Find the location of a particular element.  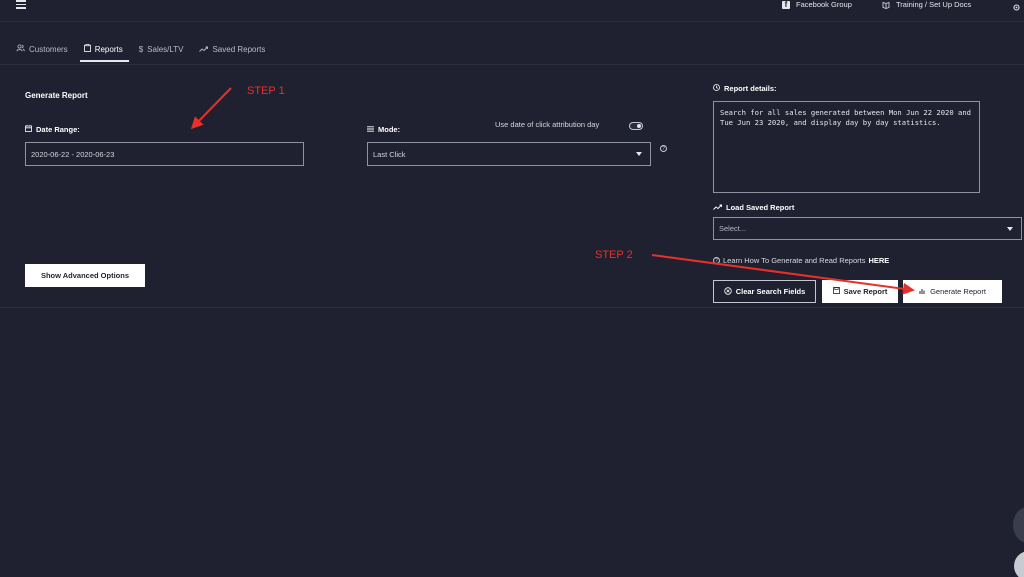

step2-arrow is located at coordinates (783, 274).